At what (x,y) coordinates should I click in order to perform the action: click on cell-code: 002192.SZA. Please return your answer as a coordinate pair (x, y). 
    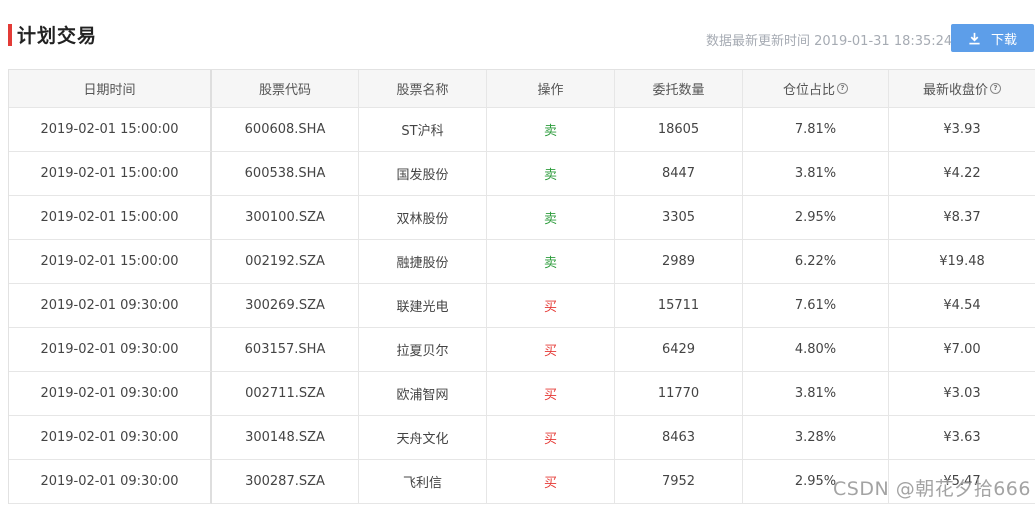
    Looking at the image, I should click on (285, 262).